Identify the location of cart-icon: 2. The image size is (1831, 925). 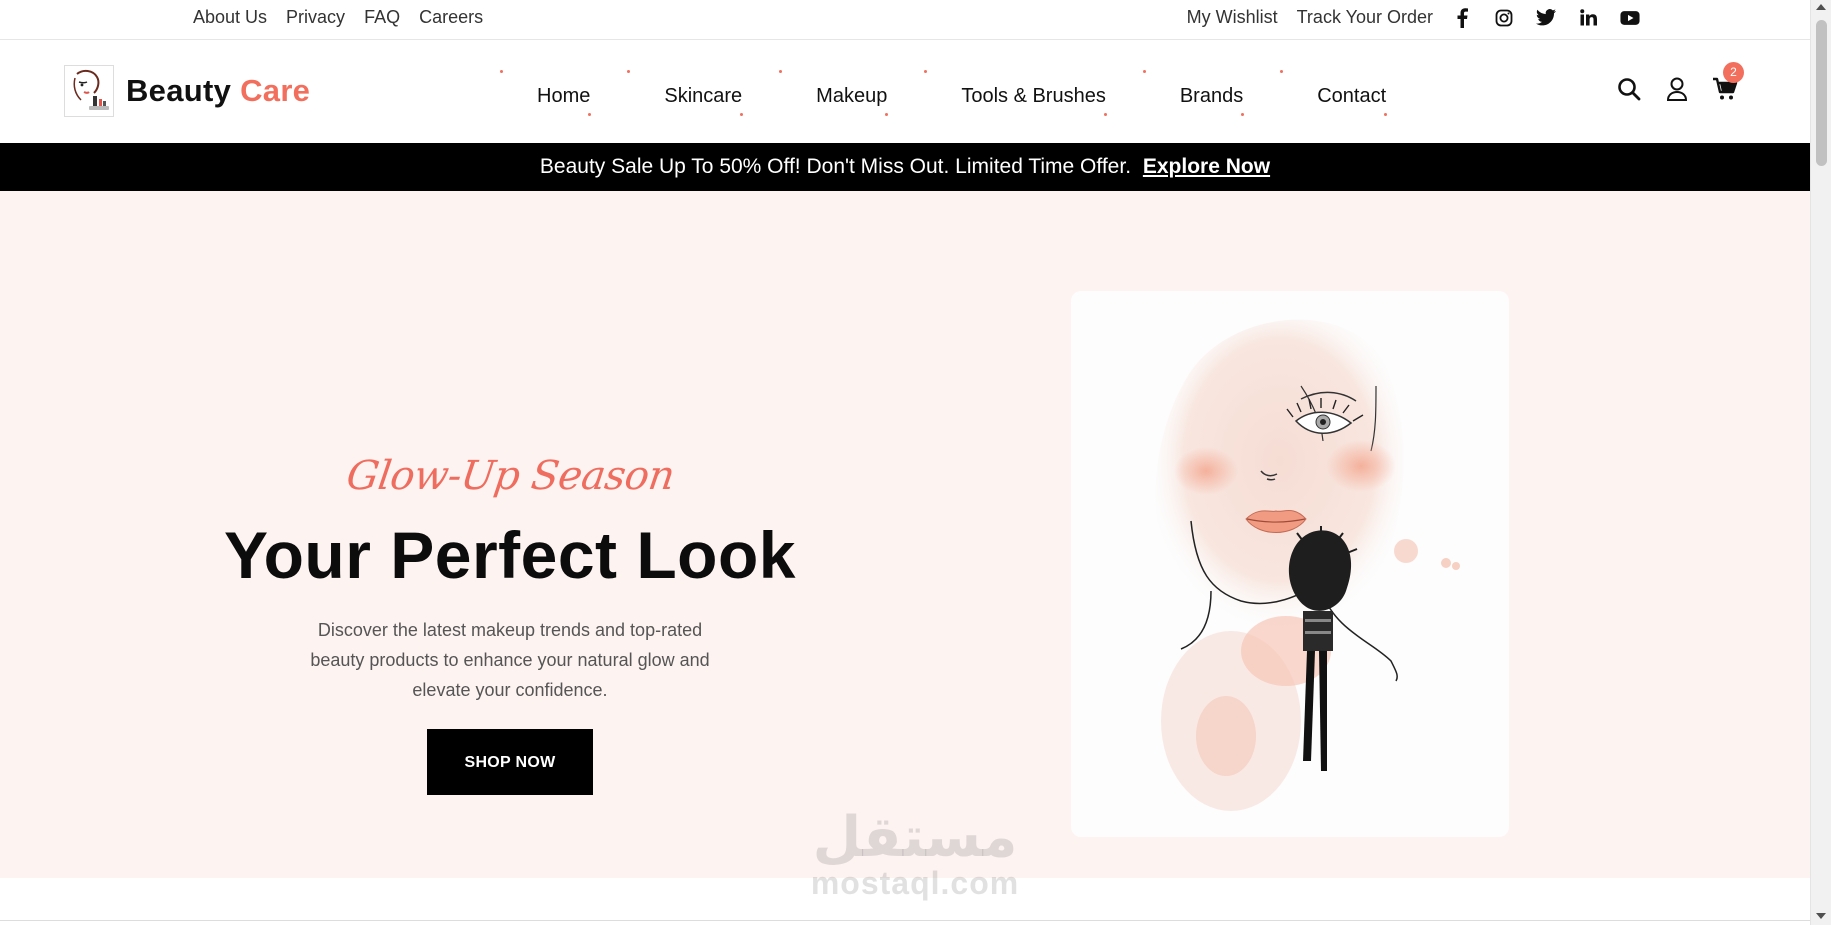
(1728, 82).